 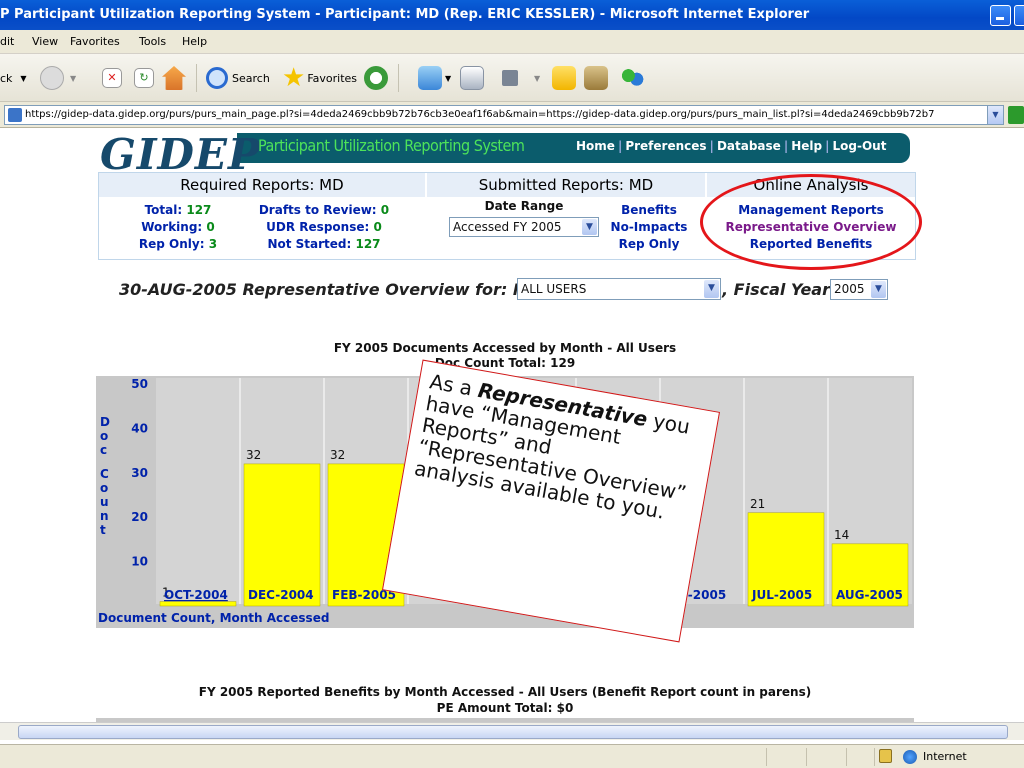 I want to click on search-icon, so click(x=217, y=78).